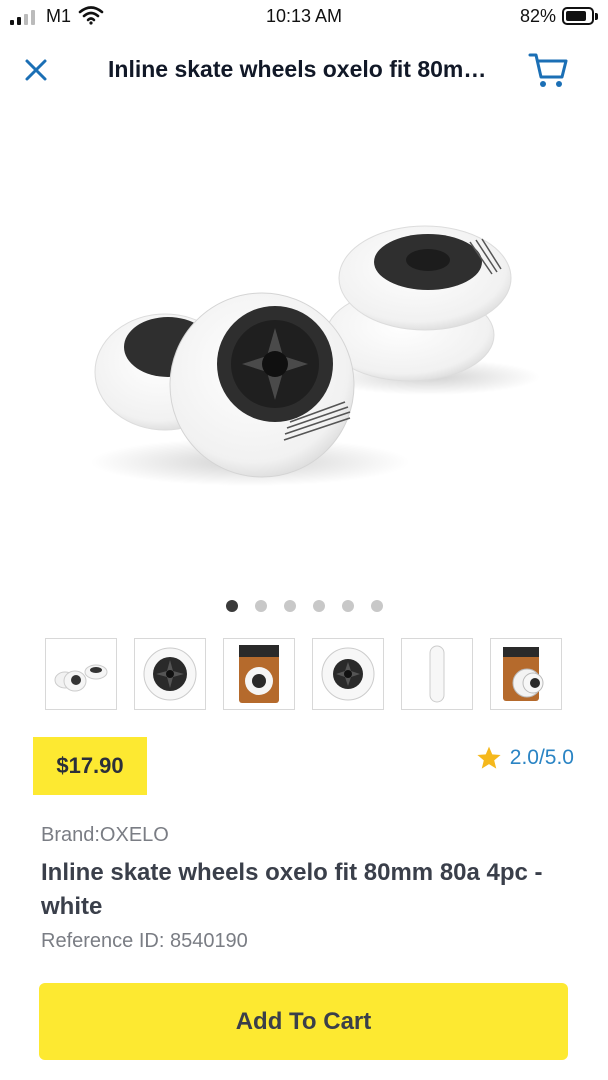  What do you see at coordinates (489, 757) in the screenshot?
I see `star-icon` at bounding box center [489, 757].